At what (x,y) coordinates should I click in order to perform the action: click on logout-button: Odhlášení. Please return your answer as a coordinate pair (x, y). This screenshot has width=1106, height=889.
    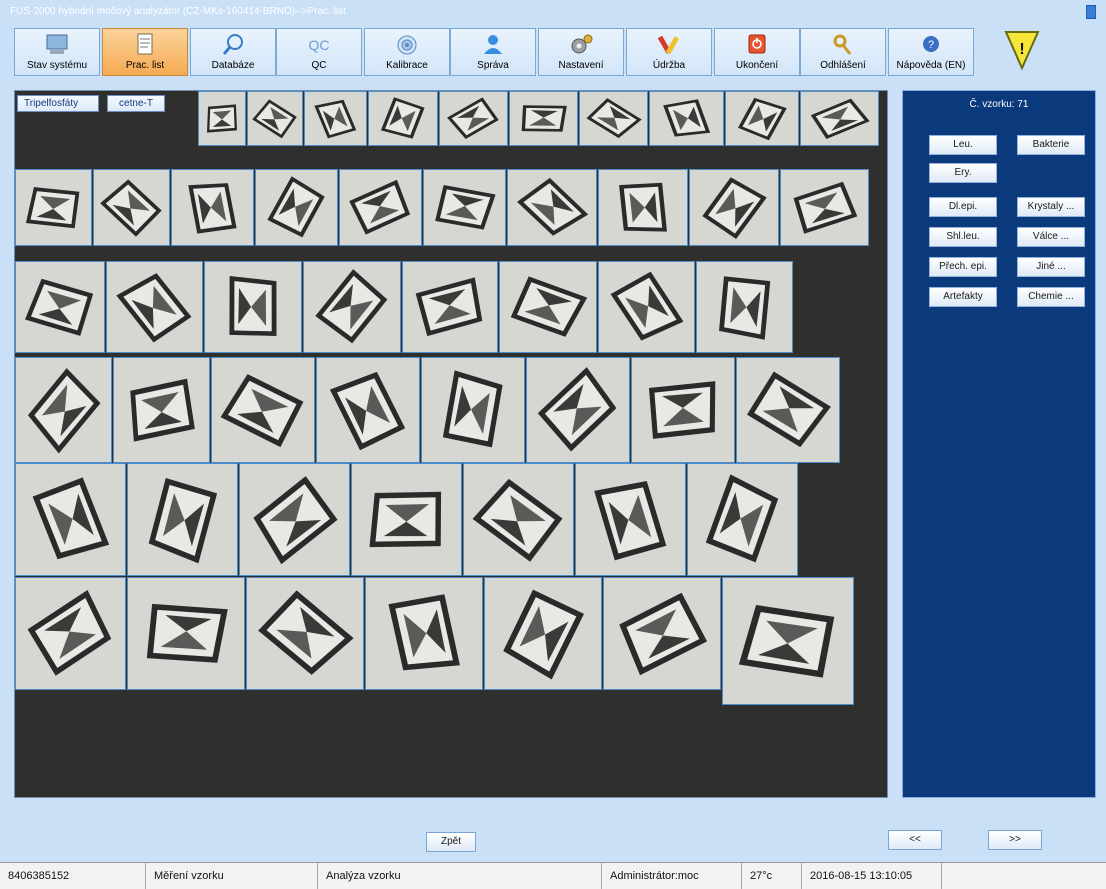
    Looking at the image, I should click on (843, 52).